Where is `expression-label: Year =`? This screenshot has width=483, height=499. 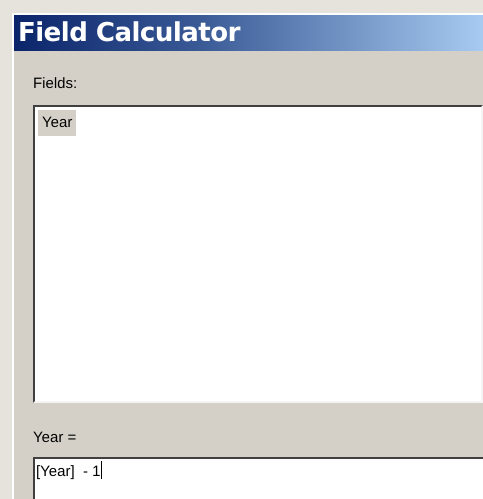
expression-label: Year = is located at coordinates (54, 438).